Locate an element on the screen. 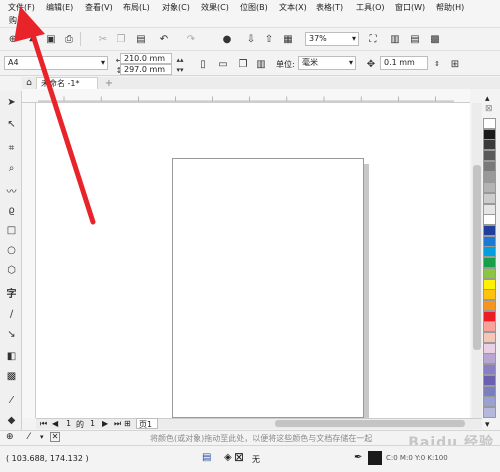 This screenshot has width=500, height=472. spin-down-icon: ▾▾ is located at coordinates (180, 70).